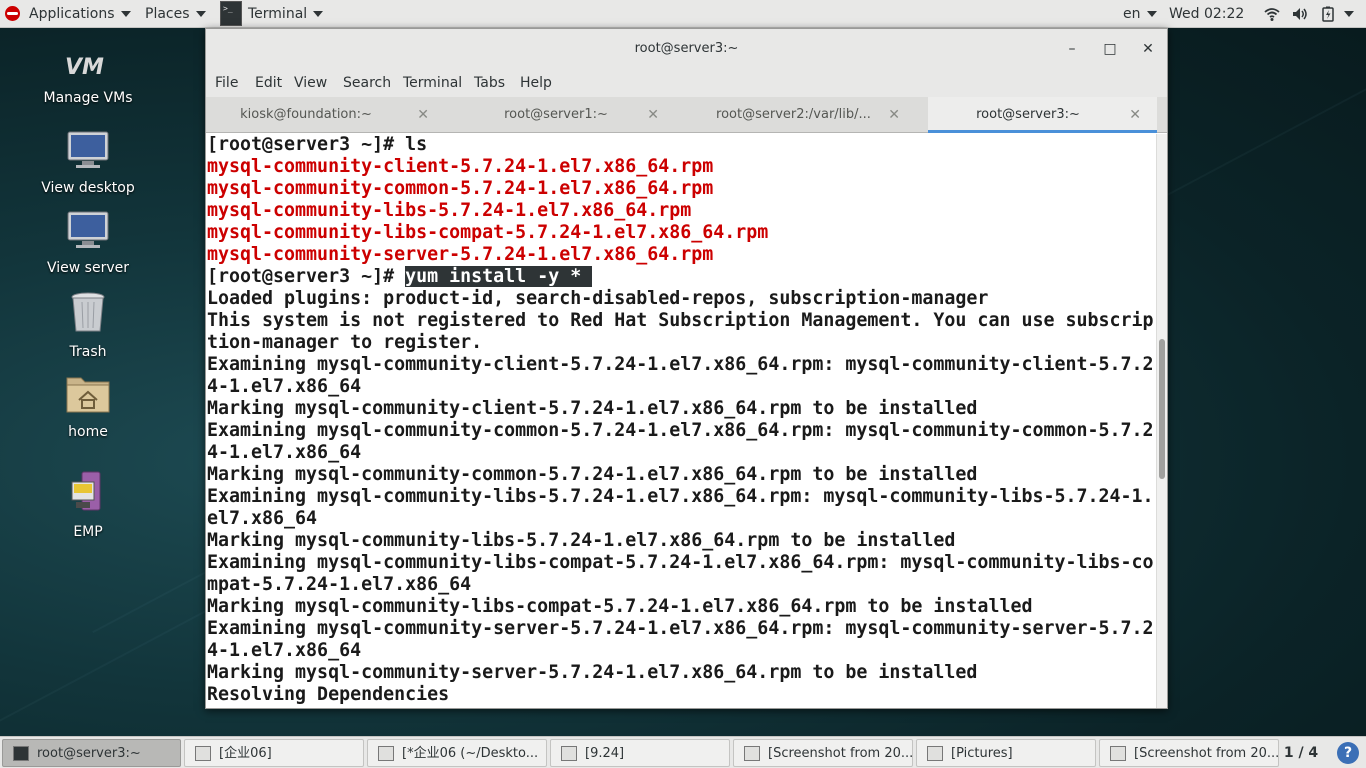 The height and width of the screenshot is (768, 1366). I want to click on terminal-line: tion-manager to register., so click(681, 343).